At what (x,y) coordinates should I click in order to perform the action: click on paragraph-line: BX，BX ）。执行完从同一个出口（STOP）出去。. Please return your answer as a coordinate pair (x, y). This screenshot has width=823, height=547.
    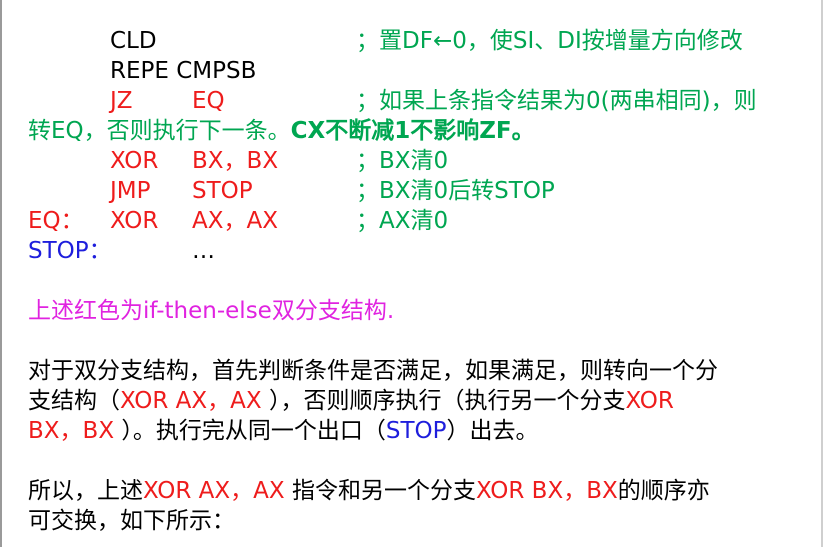
    Looking at the image, I should click on (283, 431).